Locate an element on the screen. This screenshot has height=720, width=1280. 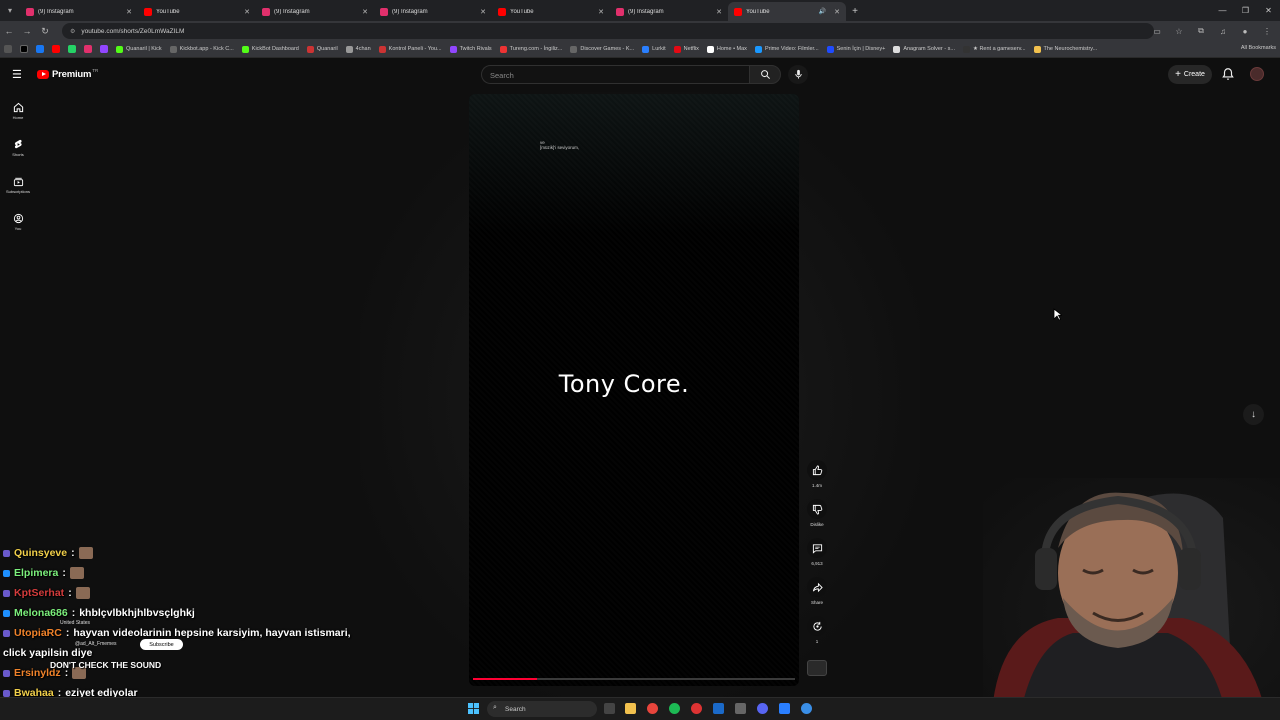
comments-button is located at coordinates (817, 548).